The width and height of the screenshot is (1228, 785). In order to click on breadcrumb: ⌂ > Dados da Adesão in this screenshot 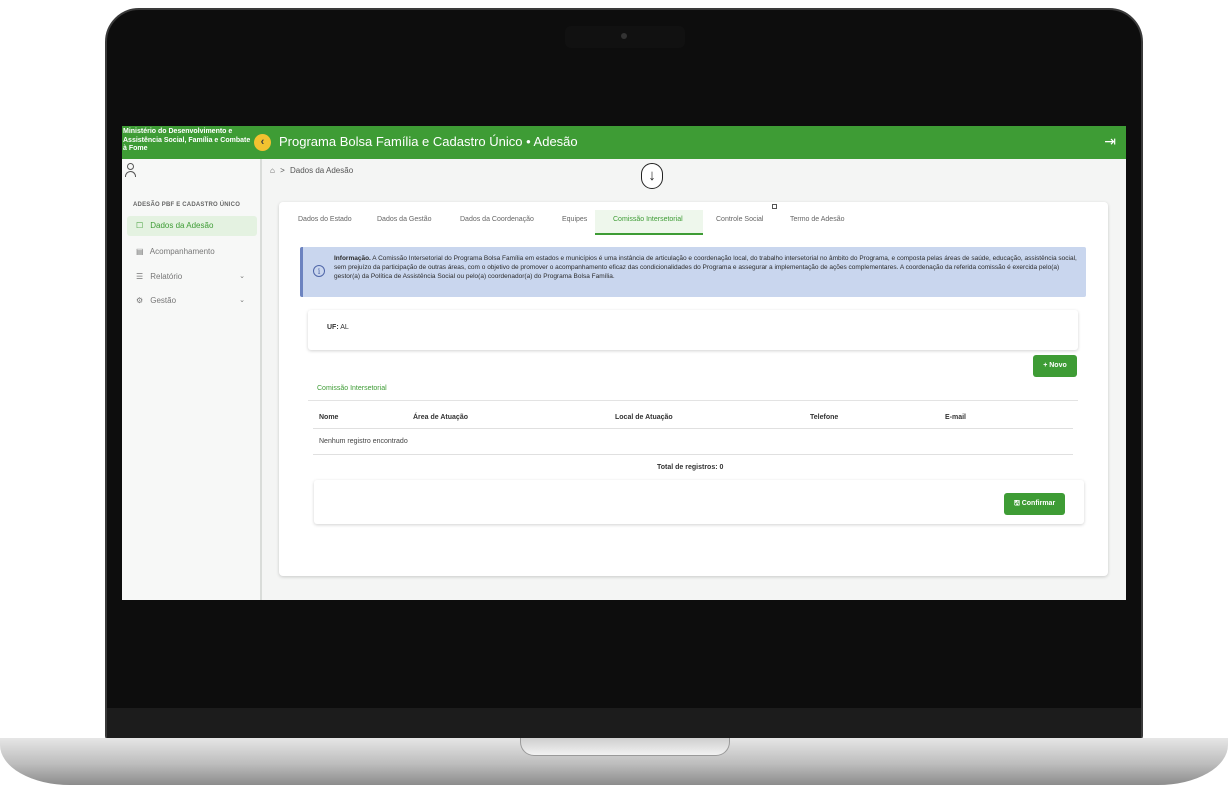, I will do `click(311, 170)`.